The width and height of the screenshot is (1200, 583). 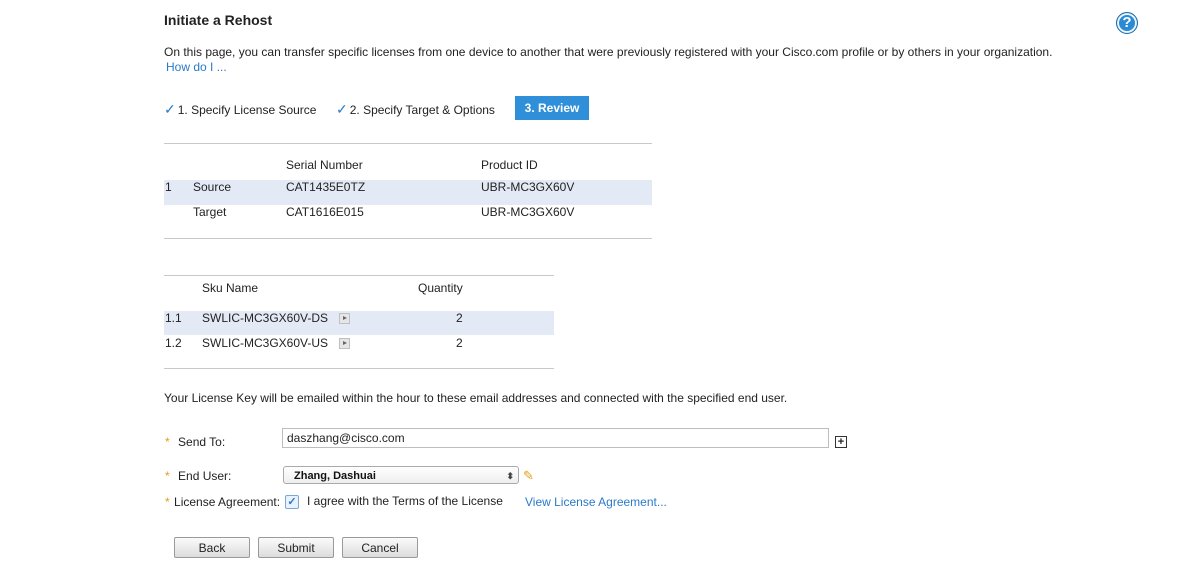 What do you see at coordinates (326, 187) in the screenshot?
I see `serial-number: CAT1435E0TZ` at bounding box center [326, 187].